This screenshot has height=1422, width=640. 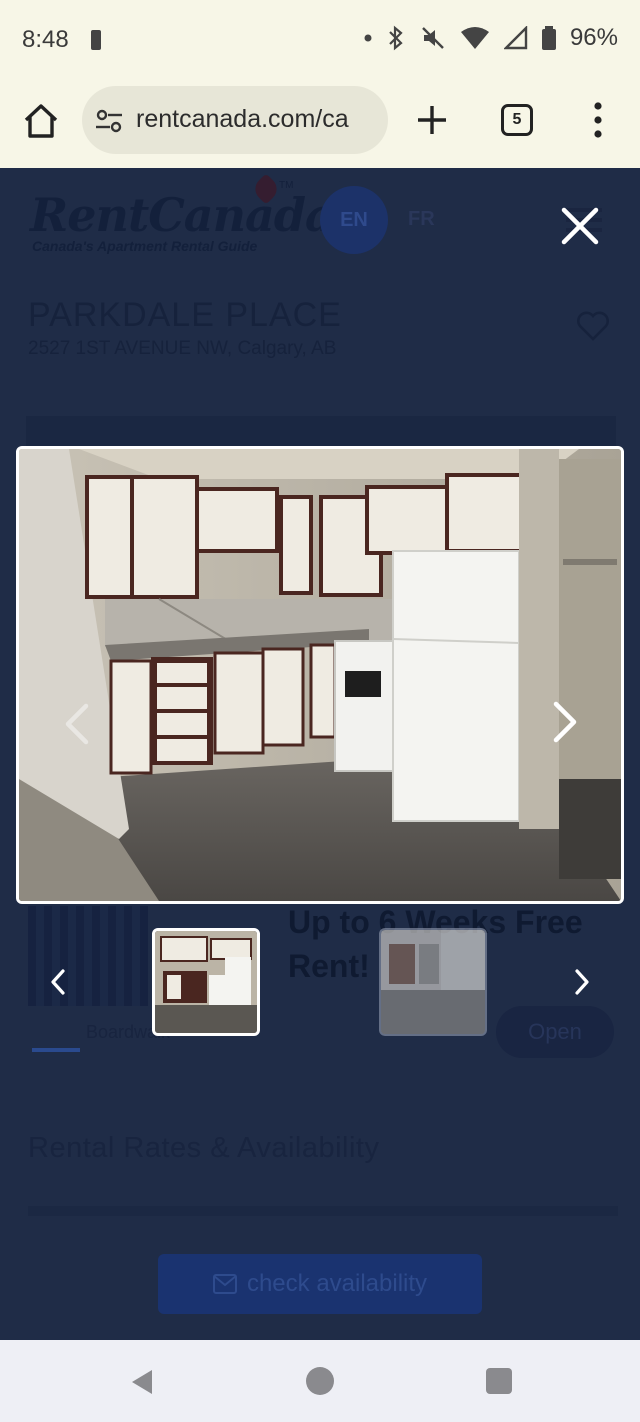 What do you see at coordinates (142, 1382) in the screenshot?
I see `back-icon` at bounding box center [142, 1382].